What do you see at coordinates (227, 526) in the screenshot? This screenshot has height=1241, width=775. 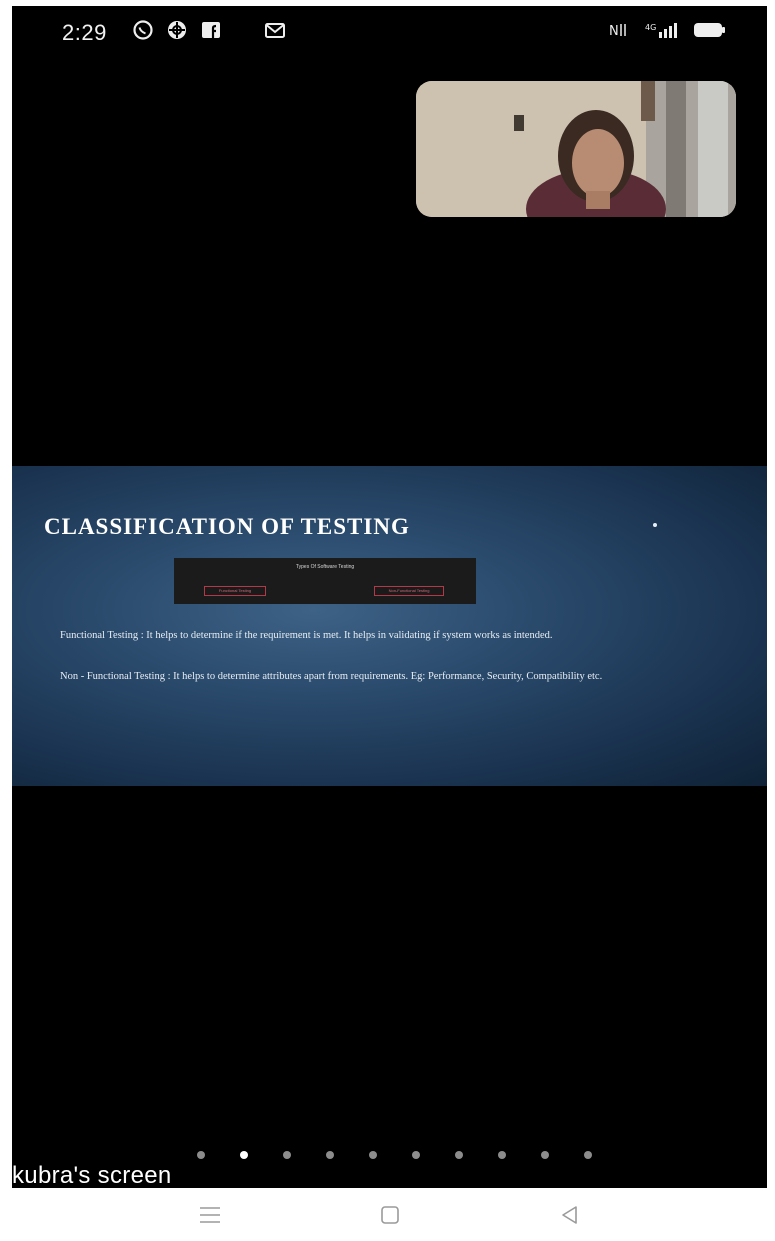 I see `slide-title: CLASSIFICATION OF TESTING` at bounding box center [227, 526].